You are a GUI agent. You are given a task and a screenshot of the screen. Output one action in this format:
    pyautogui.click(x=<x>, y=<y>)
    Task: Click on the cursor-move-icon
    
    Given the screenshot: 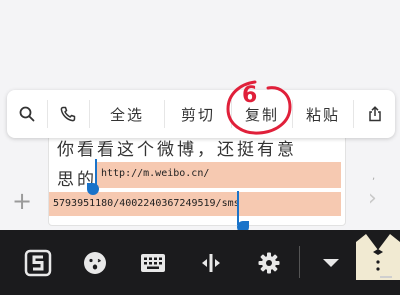 What is the action you would take?
    pyautogui.click(x=211, y=262)
    